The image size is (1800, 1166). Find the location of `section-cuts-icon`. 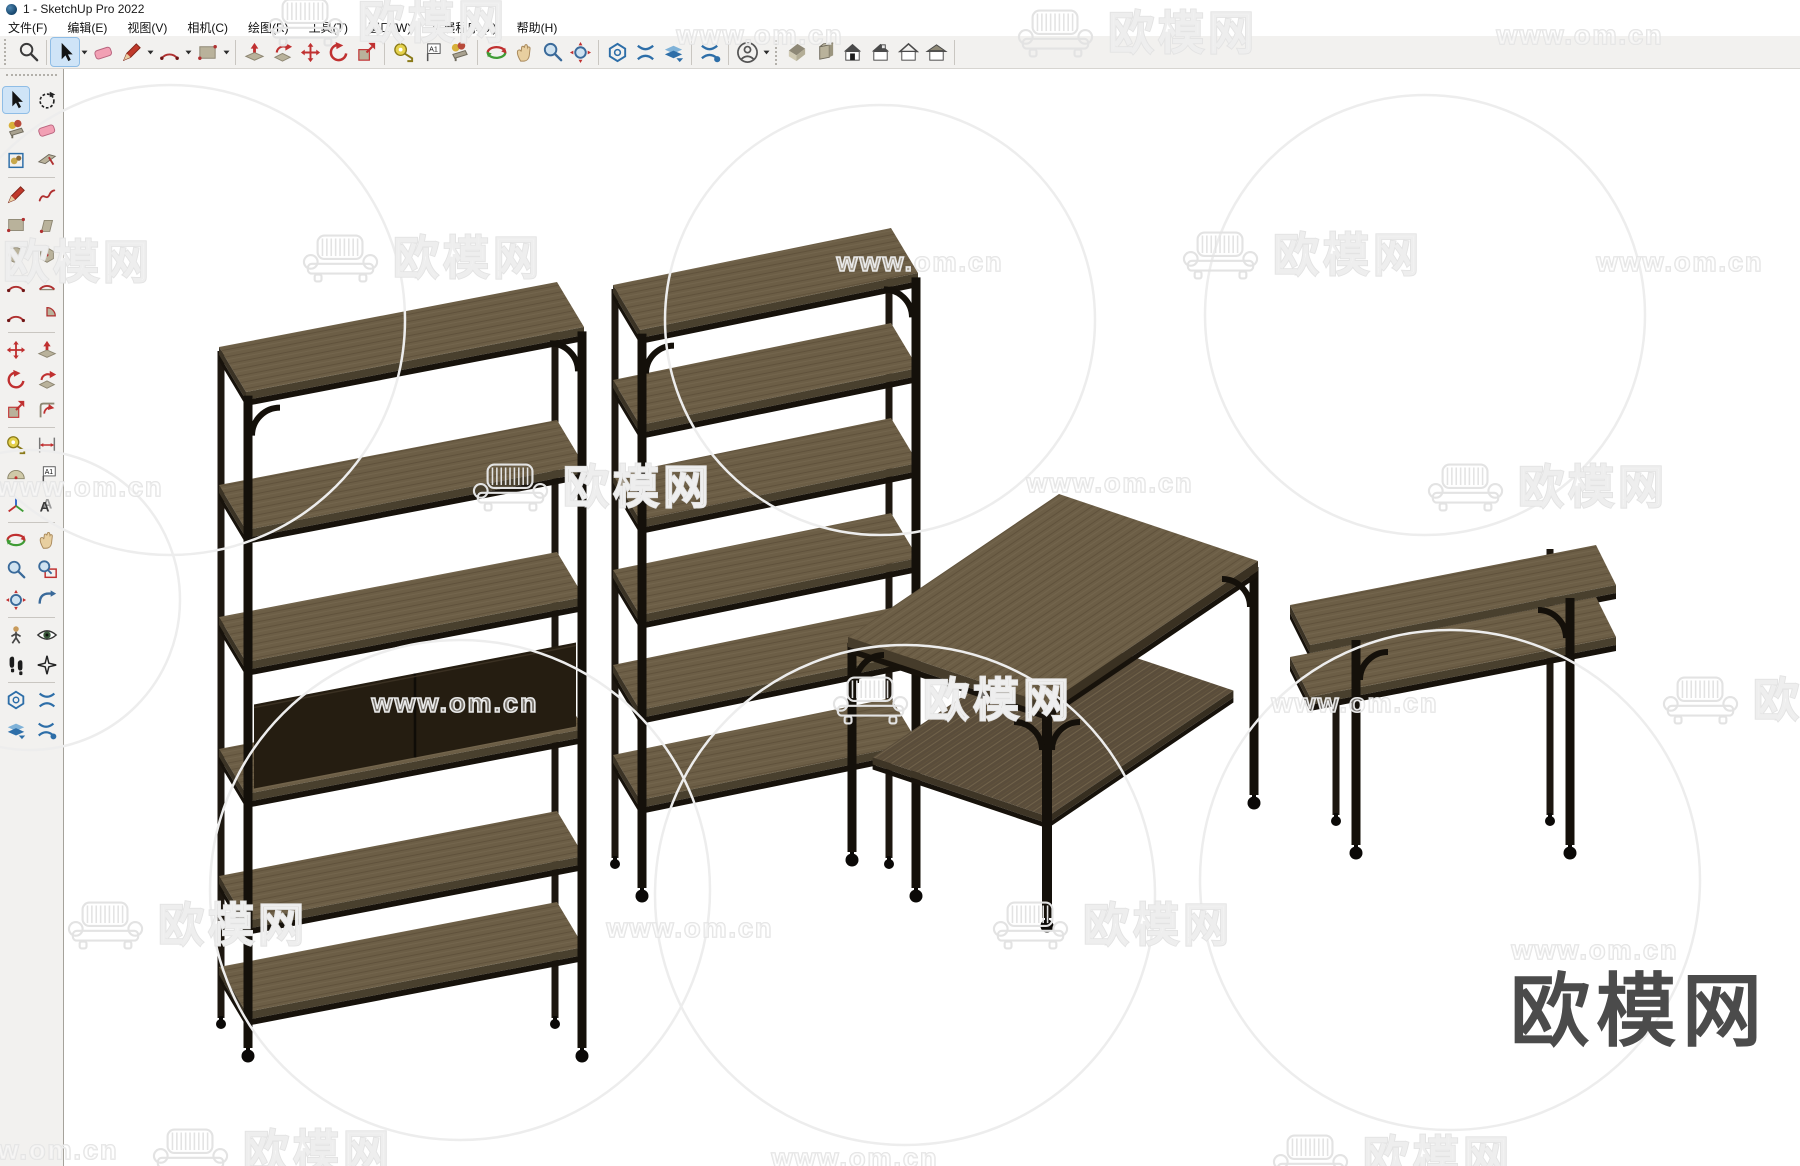

section-cuts-icon is located at coordinates (645, 52).